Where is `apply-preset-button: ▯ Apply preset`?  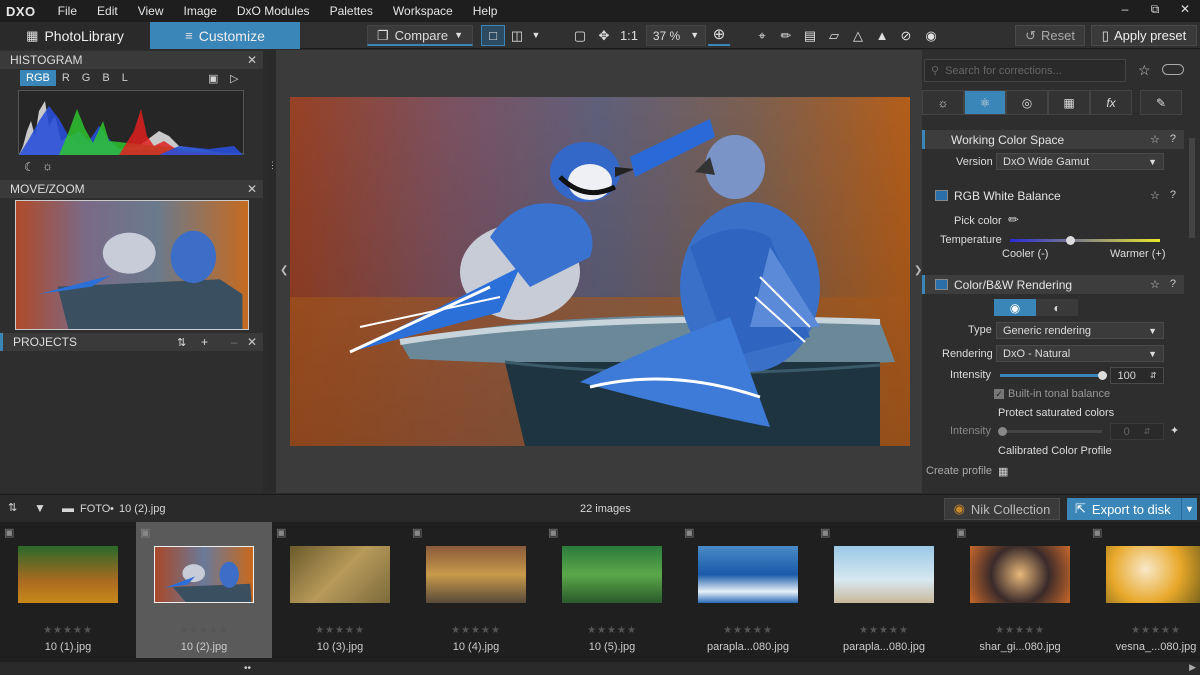 apply-preset-button: ▯ Apply preset is located at coordinates (1144, 35).